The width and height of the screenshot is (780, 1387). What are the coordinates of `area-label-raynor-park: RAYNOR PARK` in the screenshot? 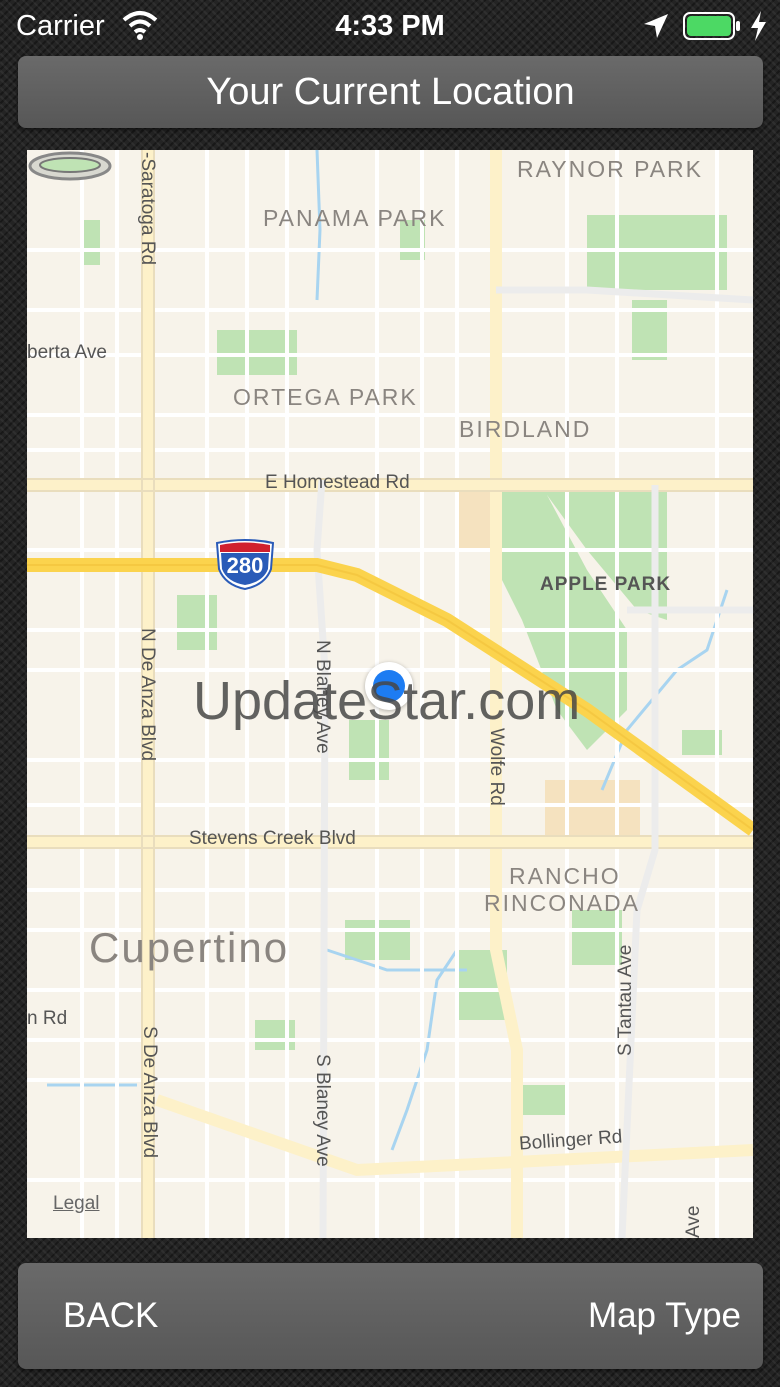 It's located at (610, 169).